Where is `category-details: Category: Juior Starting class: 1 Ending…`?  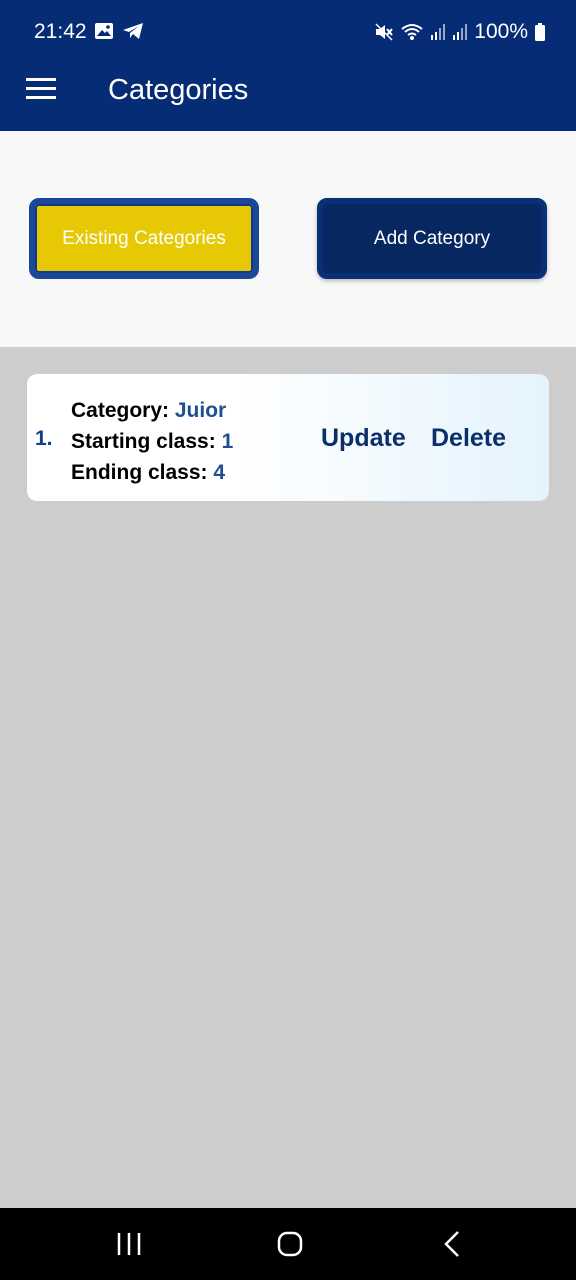
category-details: Category: Juior Starting class: 1 Ending… is located at coordinates (152, 441).